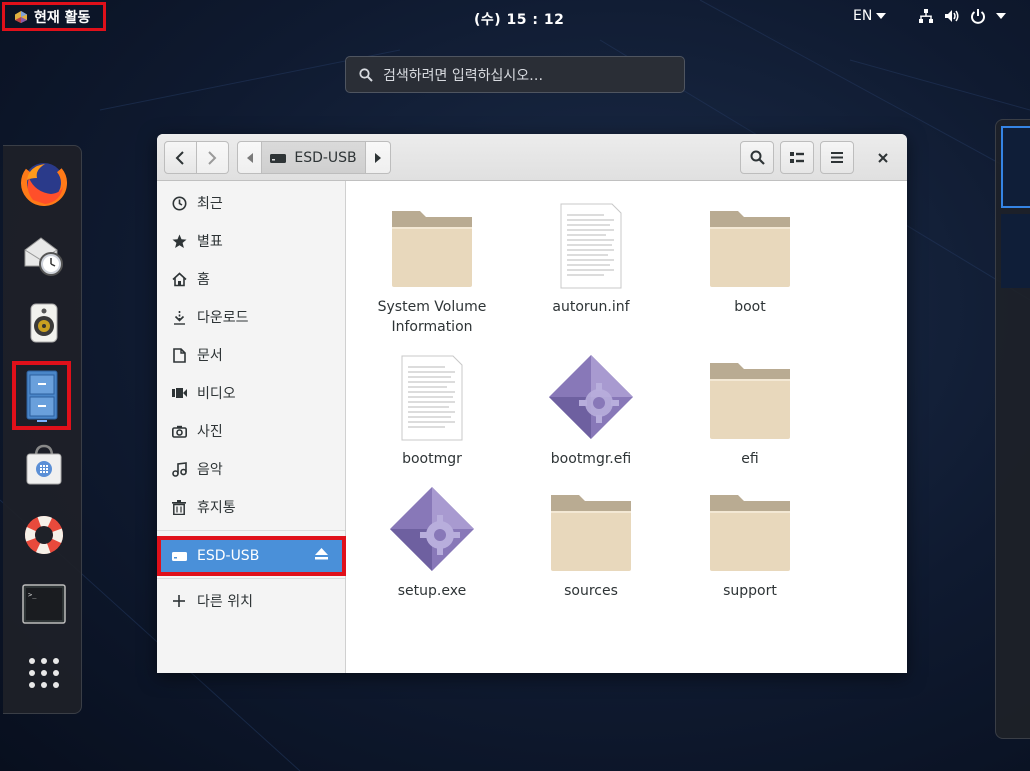  I want to click on download-icon, so click(179, 317).